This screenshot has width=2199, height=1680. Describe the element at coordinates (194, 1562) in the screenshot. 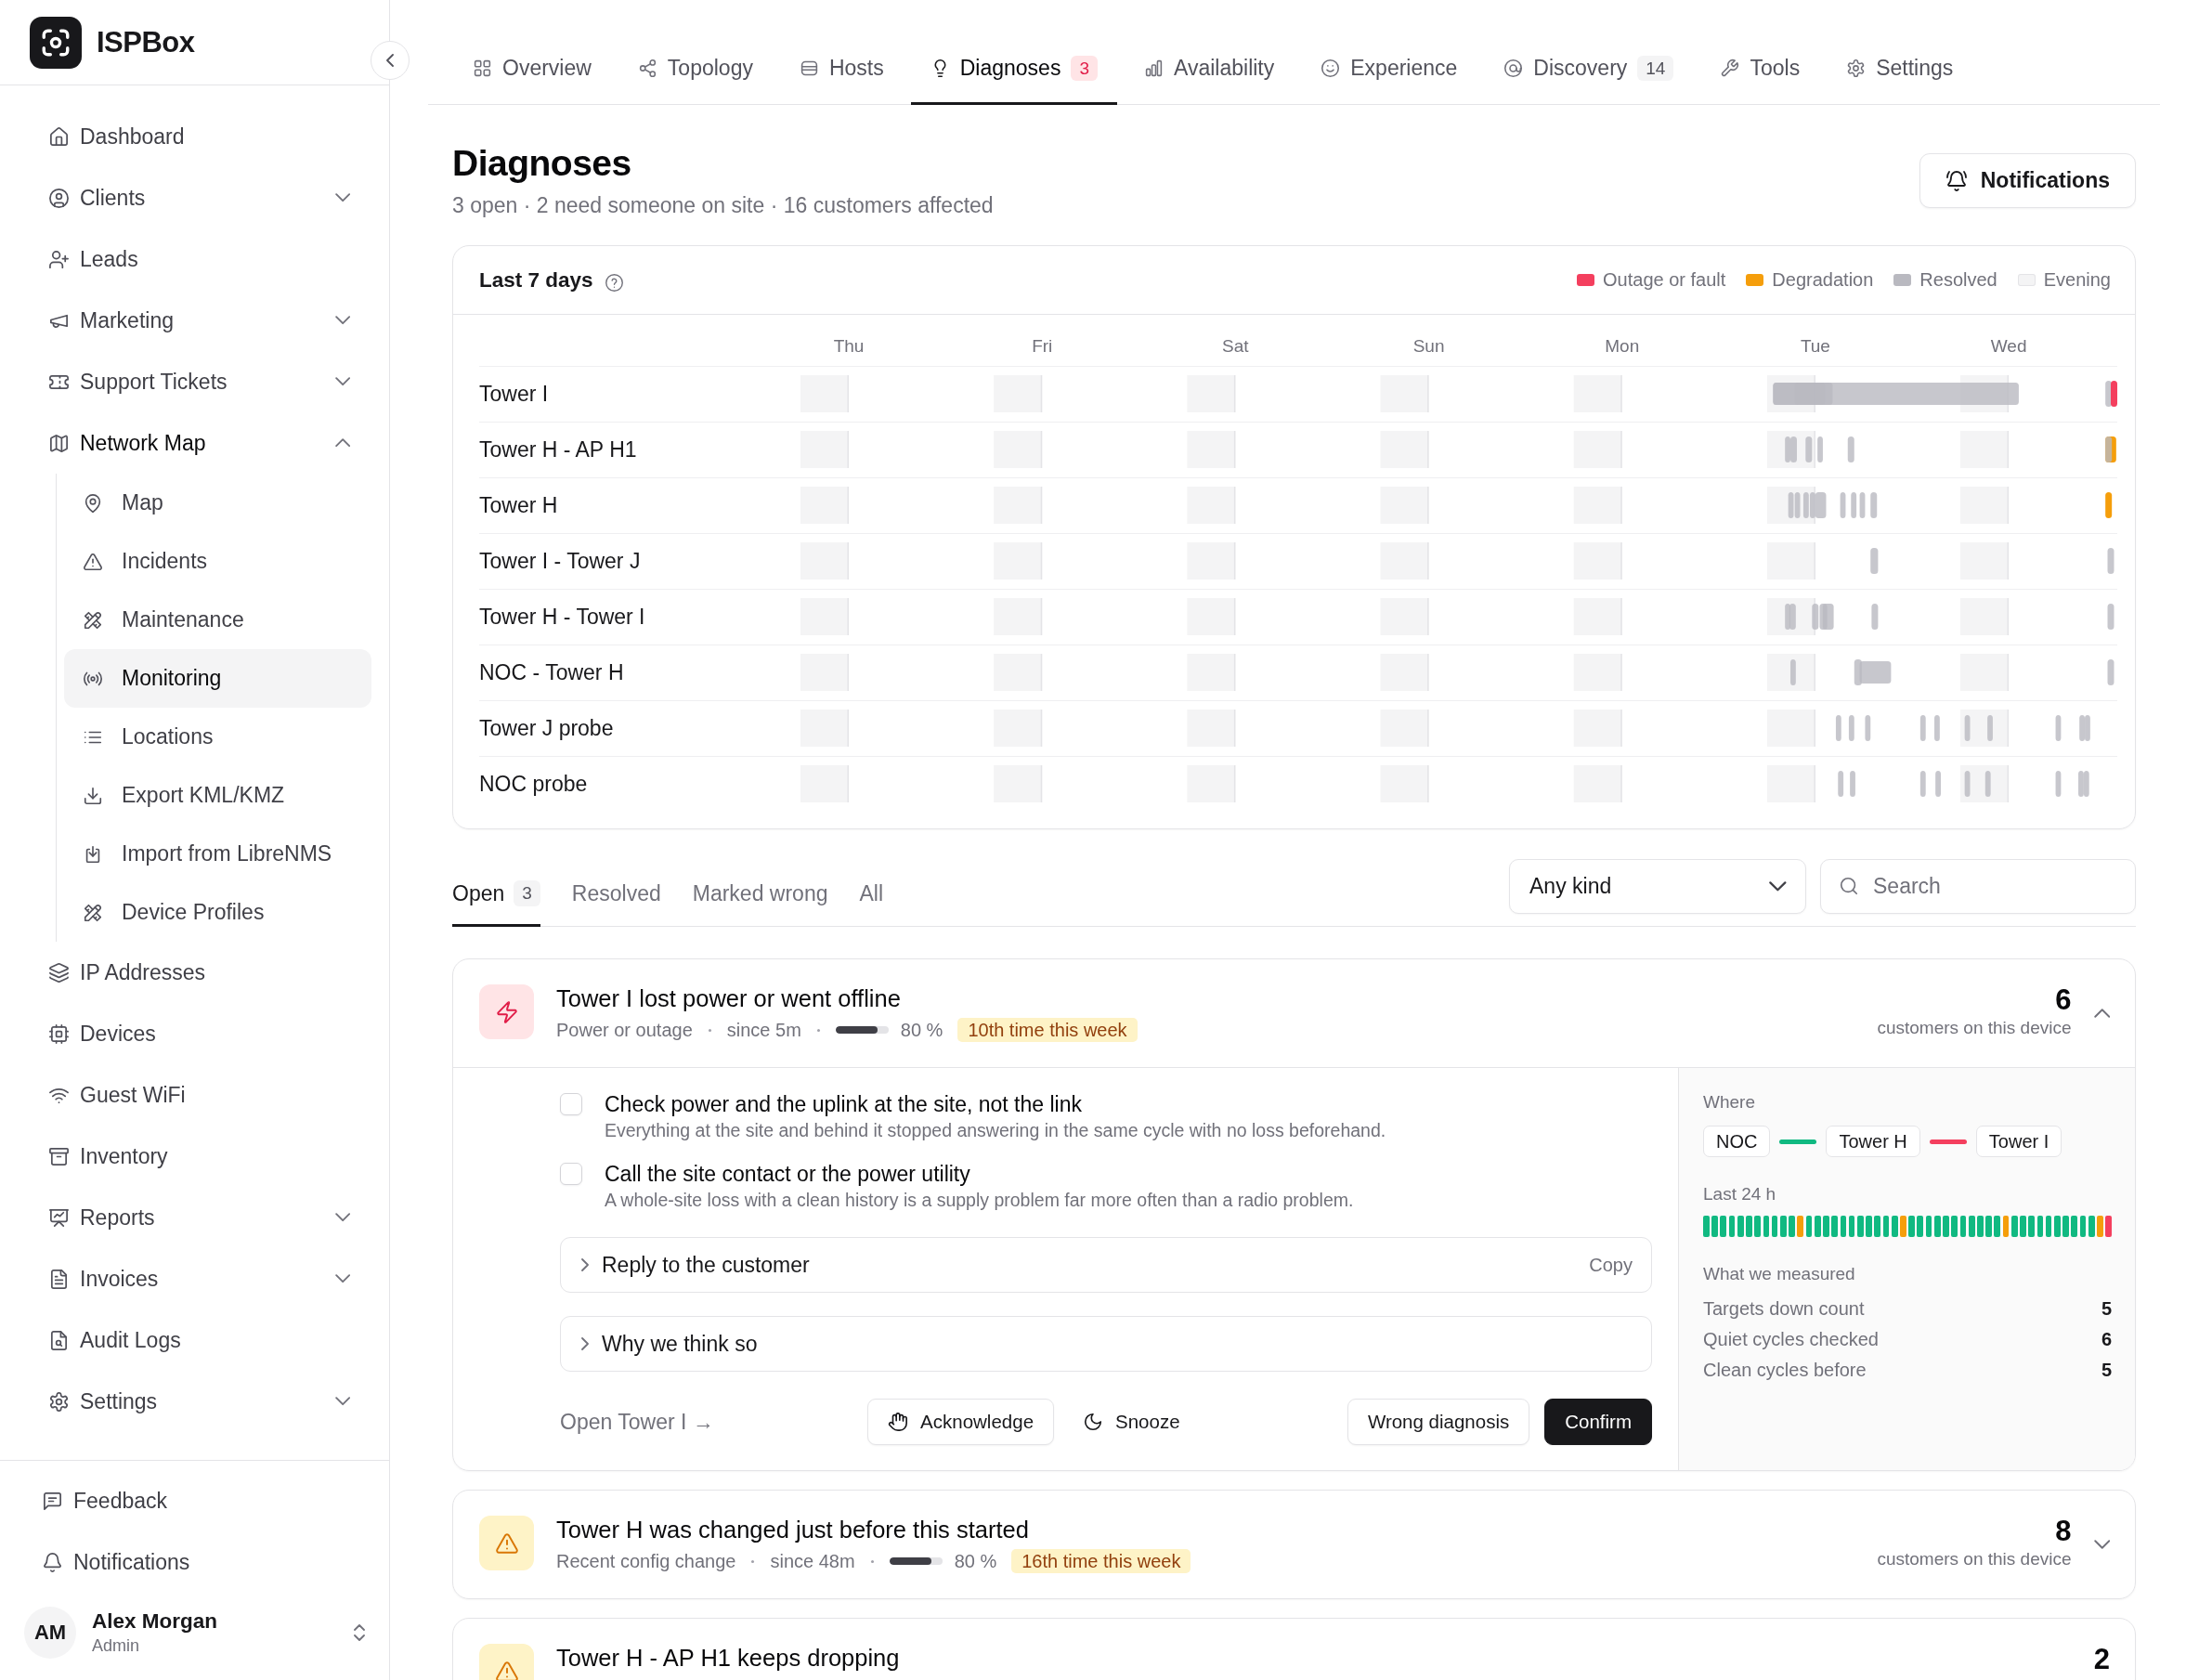

I see `nav-item: Notifications` at that location.